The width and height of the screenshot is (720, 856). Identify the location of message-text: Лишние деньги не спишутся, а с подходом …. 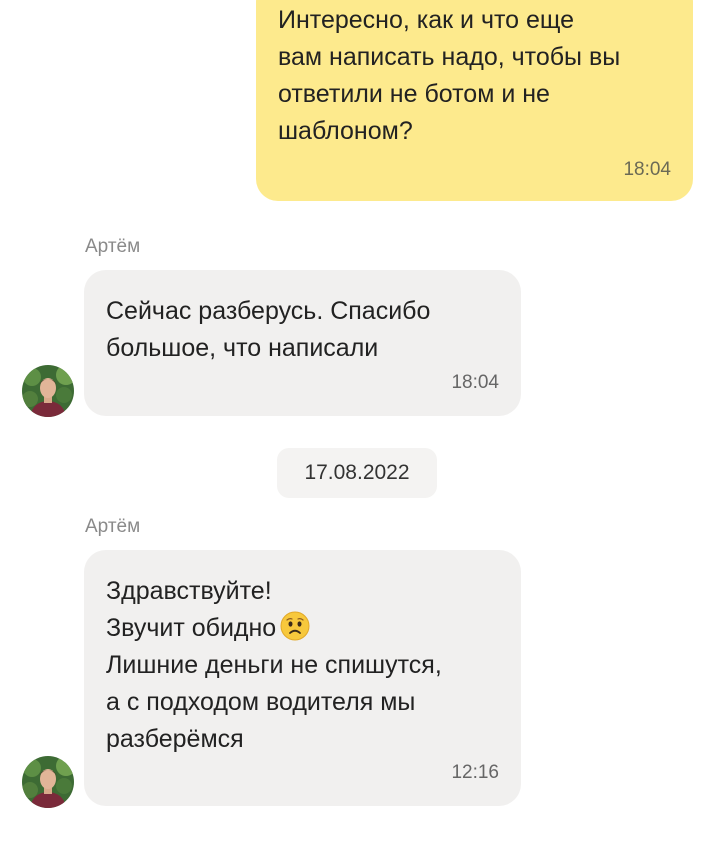
(274, 702).